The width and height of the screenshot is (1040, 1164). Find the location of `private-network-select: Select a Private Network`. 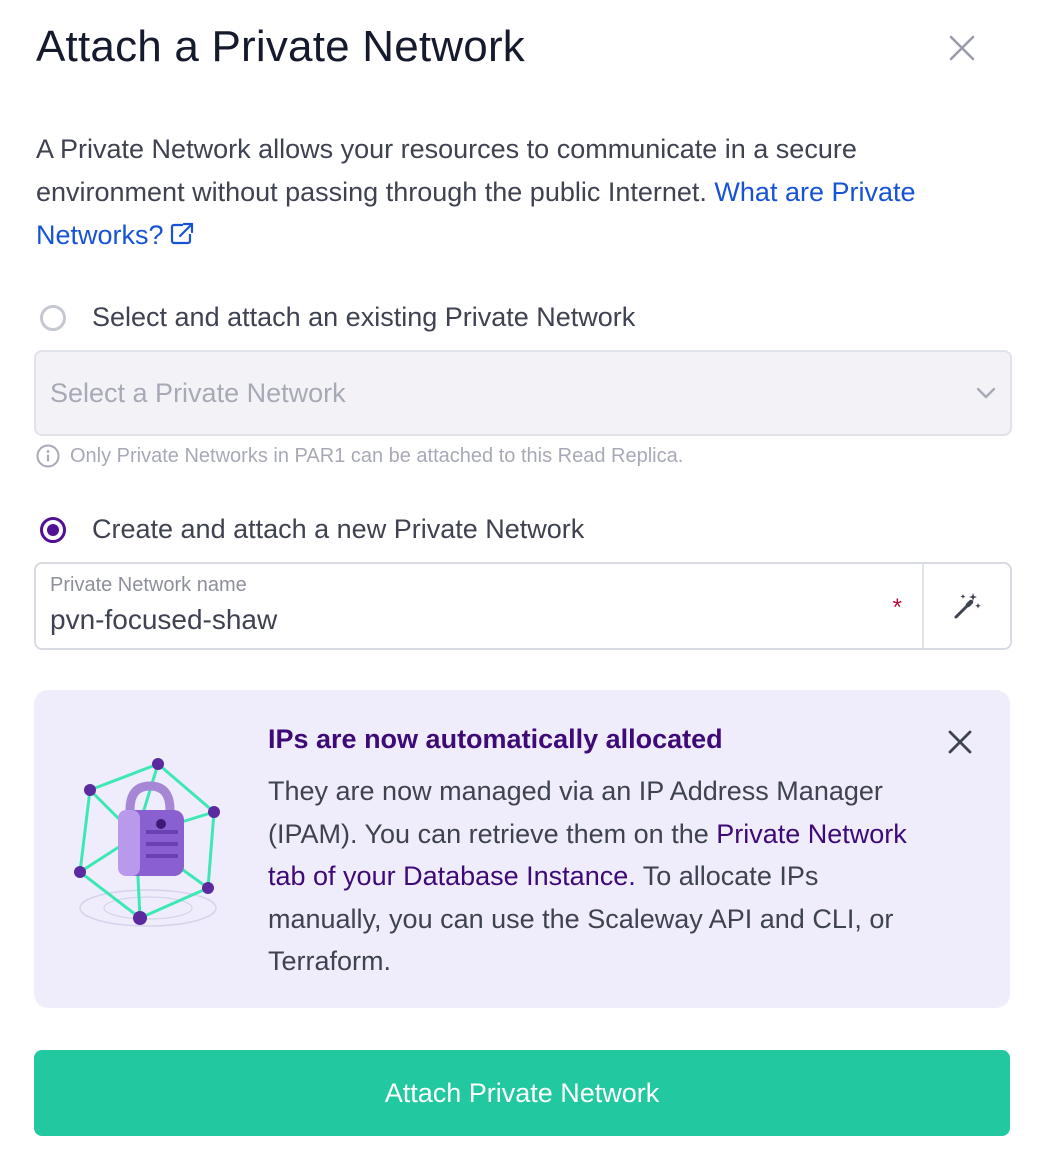

private-network-select: Select a Private Network is located at coordinates (523, 393).